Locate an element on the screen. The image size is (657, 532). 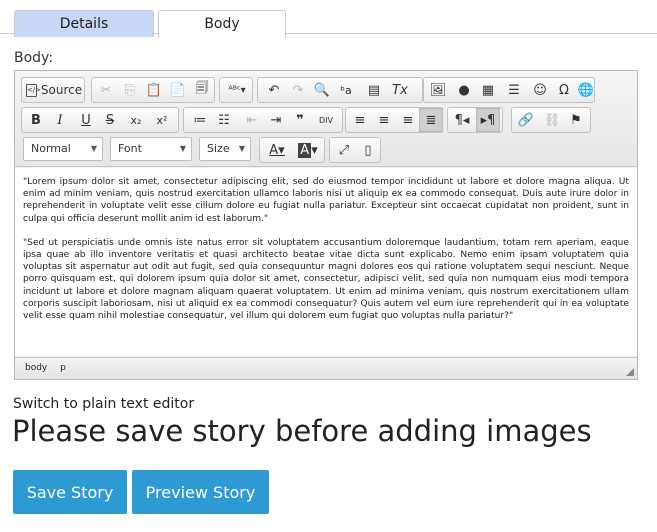
italic-icon: I is located at coordinates (60, 120).